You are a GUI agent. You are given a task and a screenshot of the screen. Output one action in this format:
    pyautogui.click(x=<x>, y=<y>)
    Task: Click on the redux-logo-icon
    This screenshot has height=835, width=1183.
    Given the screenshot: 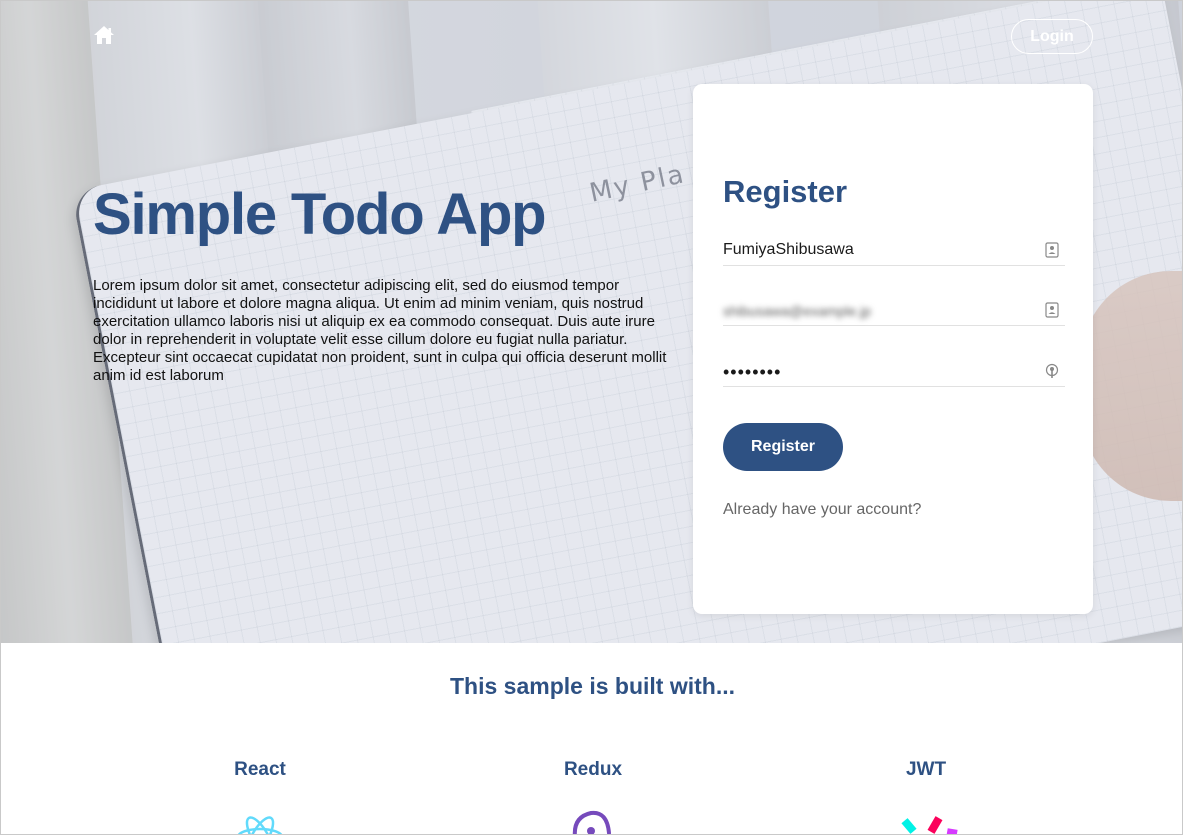 What is the action you would take?
    pyautogui.click(x=591, y=822)
    